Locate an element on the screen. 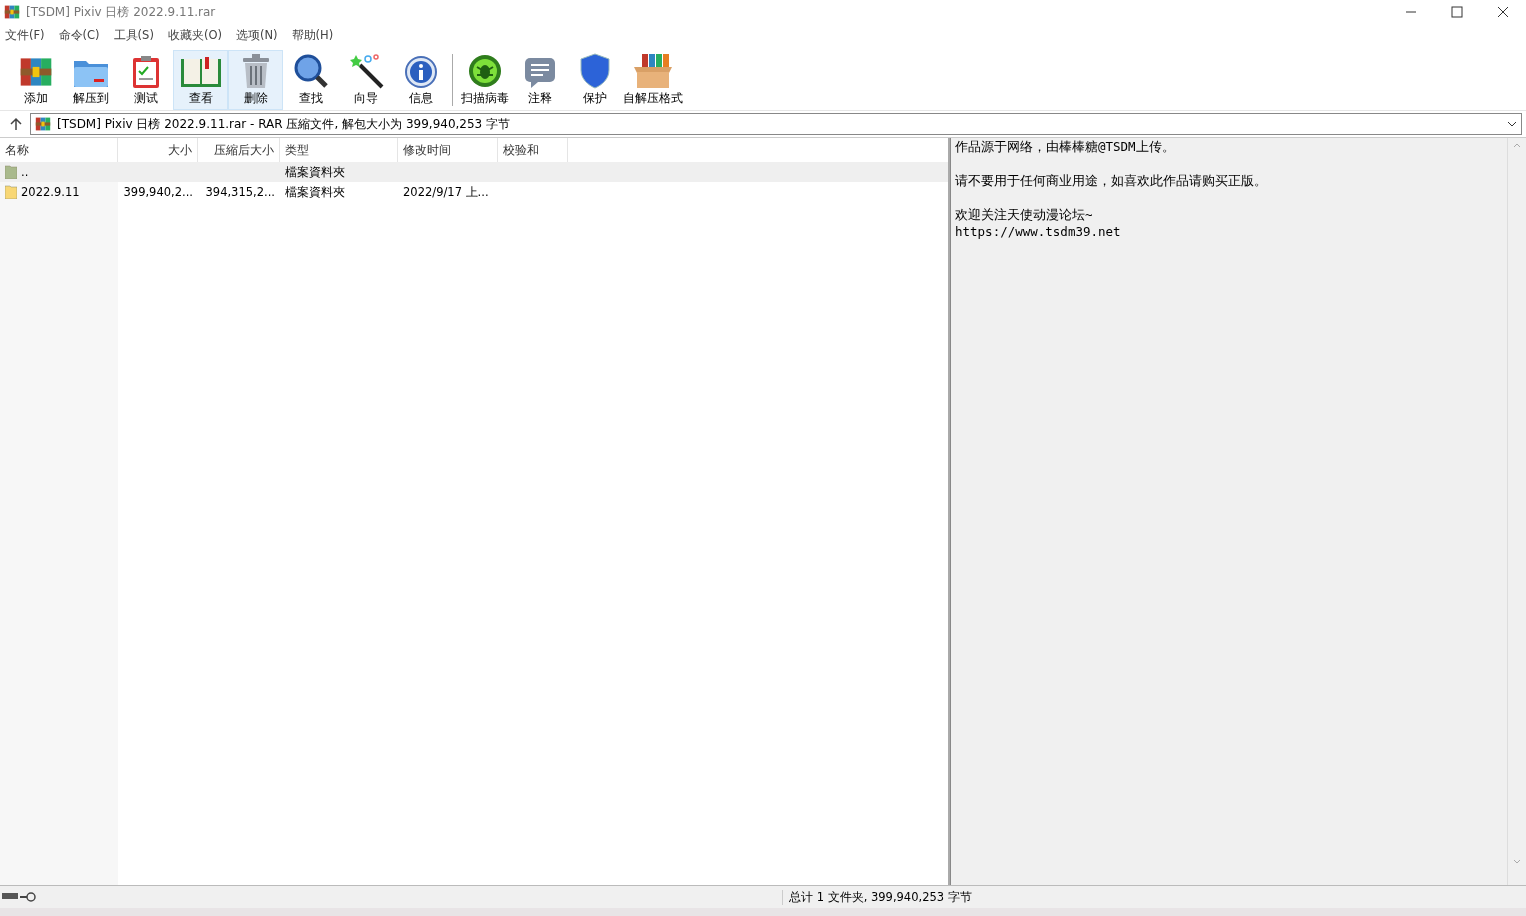 The width and height of the screenshot is (1526, 916). window-title: [TSDM] Pixiv 日榜 2022.9.11.rar is located at coordinates (121, 12).